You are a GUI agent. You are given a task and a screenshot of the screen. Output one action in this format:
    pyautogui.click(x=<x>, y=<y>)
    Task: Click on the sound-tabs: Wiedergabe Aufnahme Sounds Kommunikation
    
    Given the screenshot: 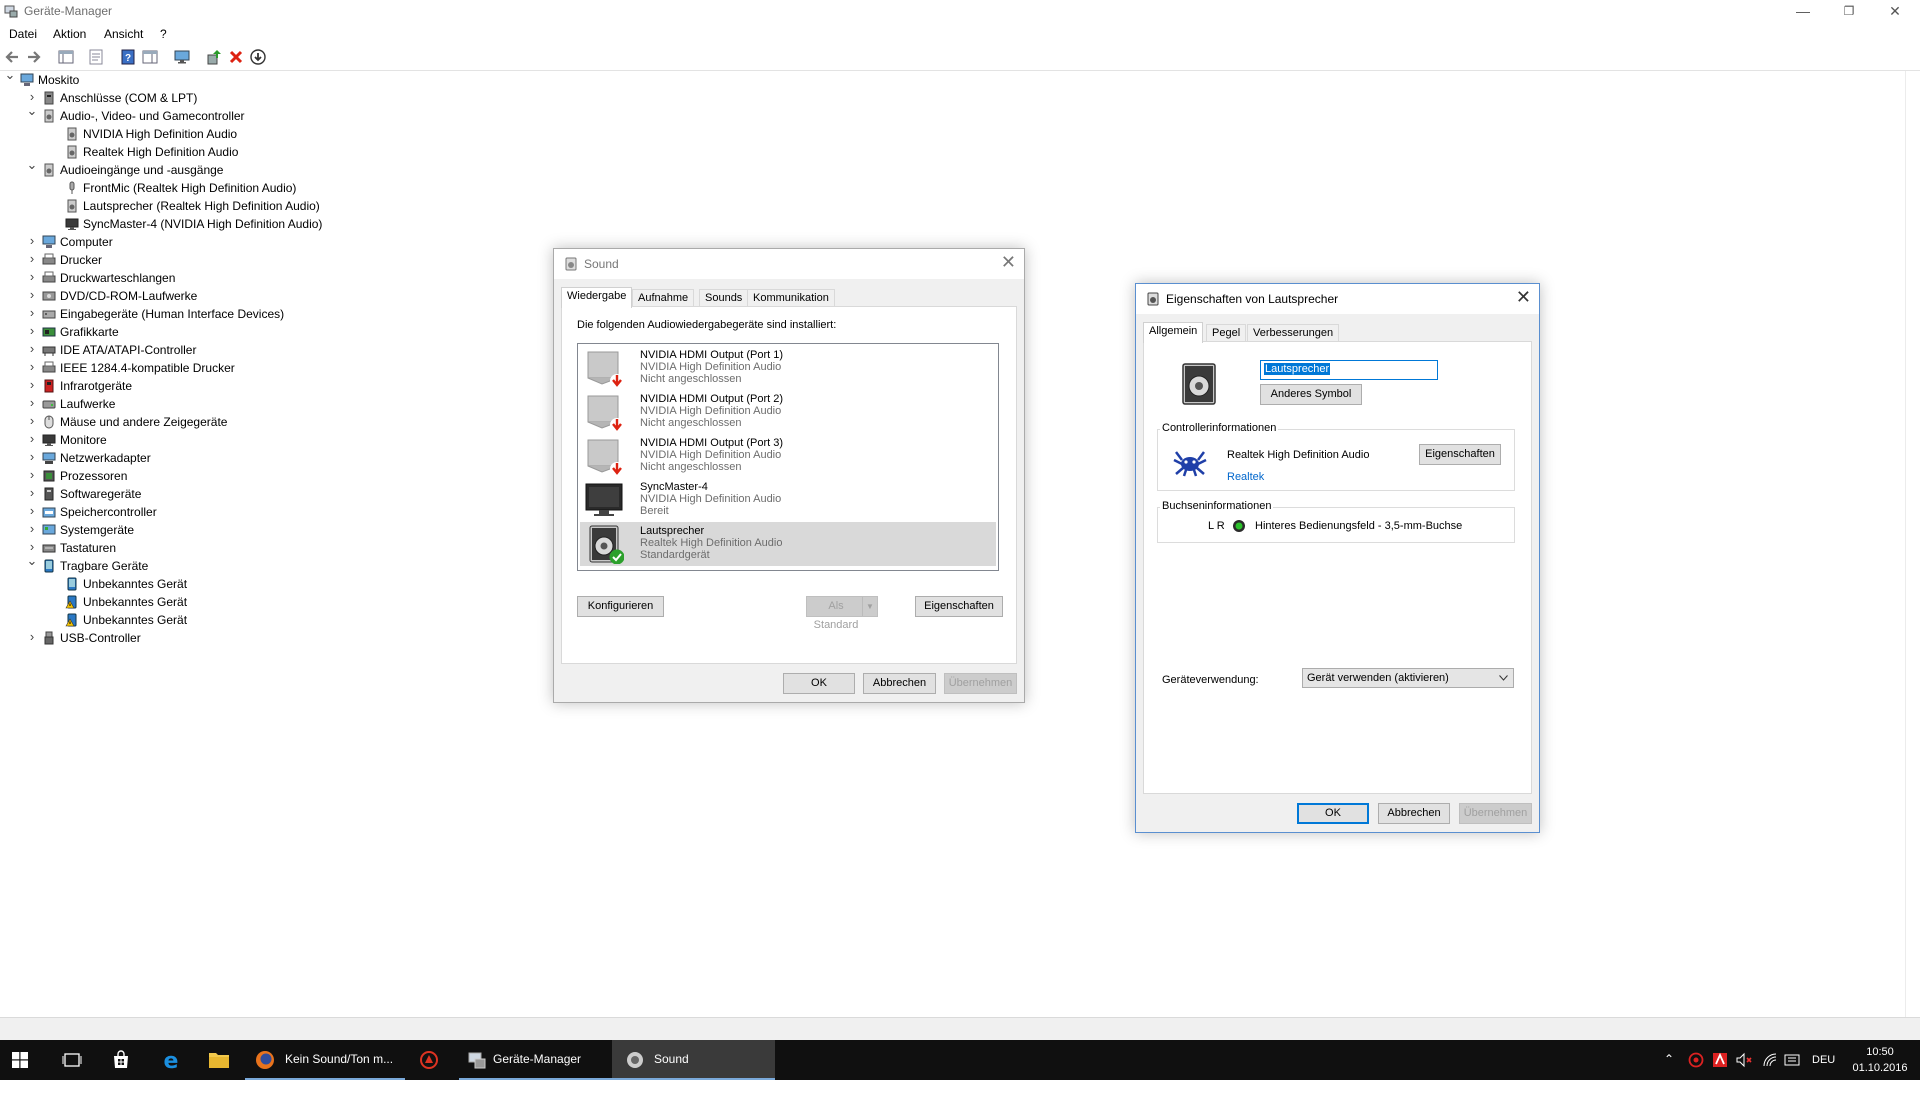 What is the action you would take?
    pyautogui.click(x=788, y=297)
    